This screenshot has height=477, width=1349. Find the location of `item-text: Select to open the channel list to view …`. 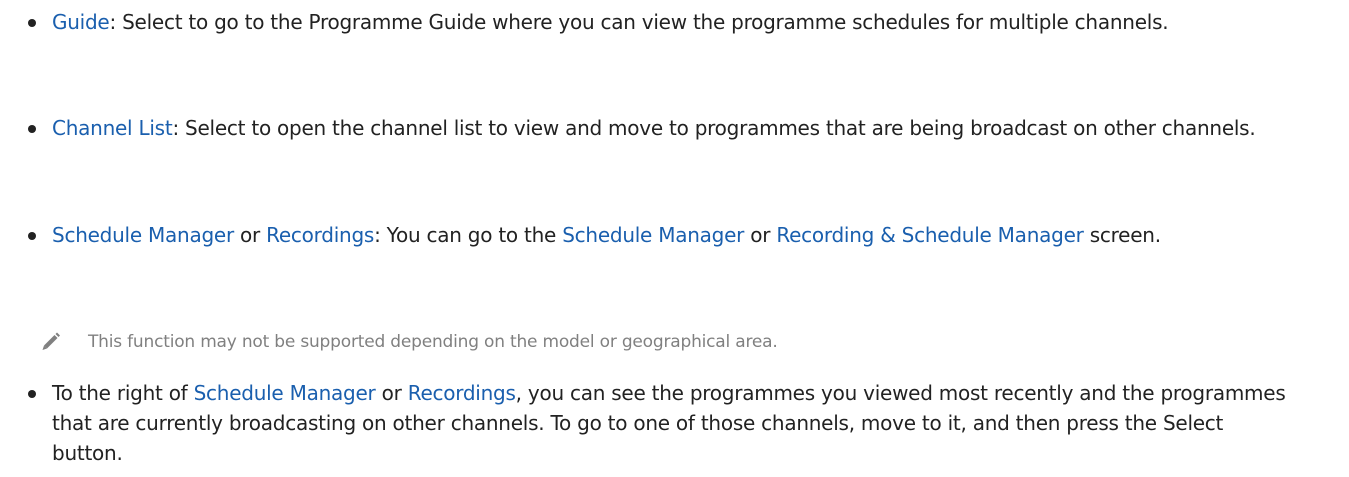

item-text: Select to open the channel list to view … is located at coordinates (720, 128).